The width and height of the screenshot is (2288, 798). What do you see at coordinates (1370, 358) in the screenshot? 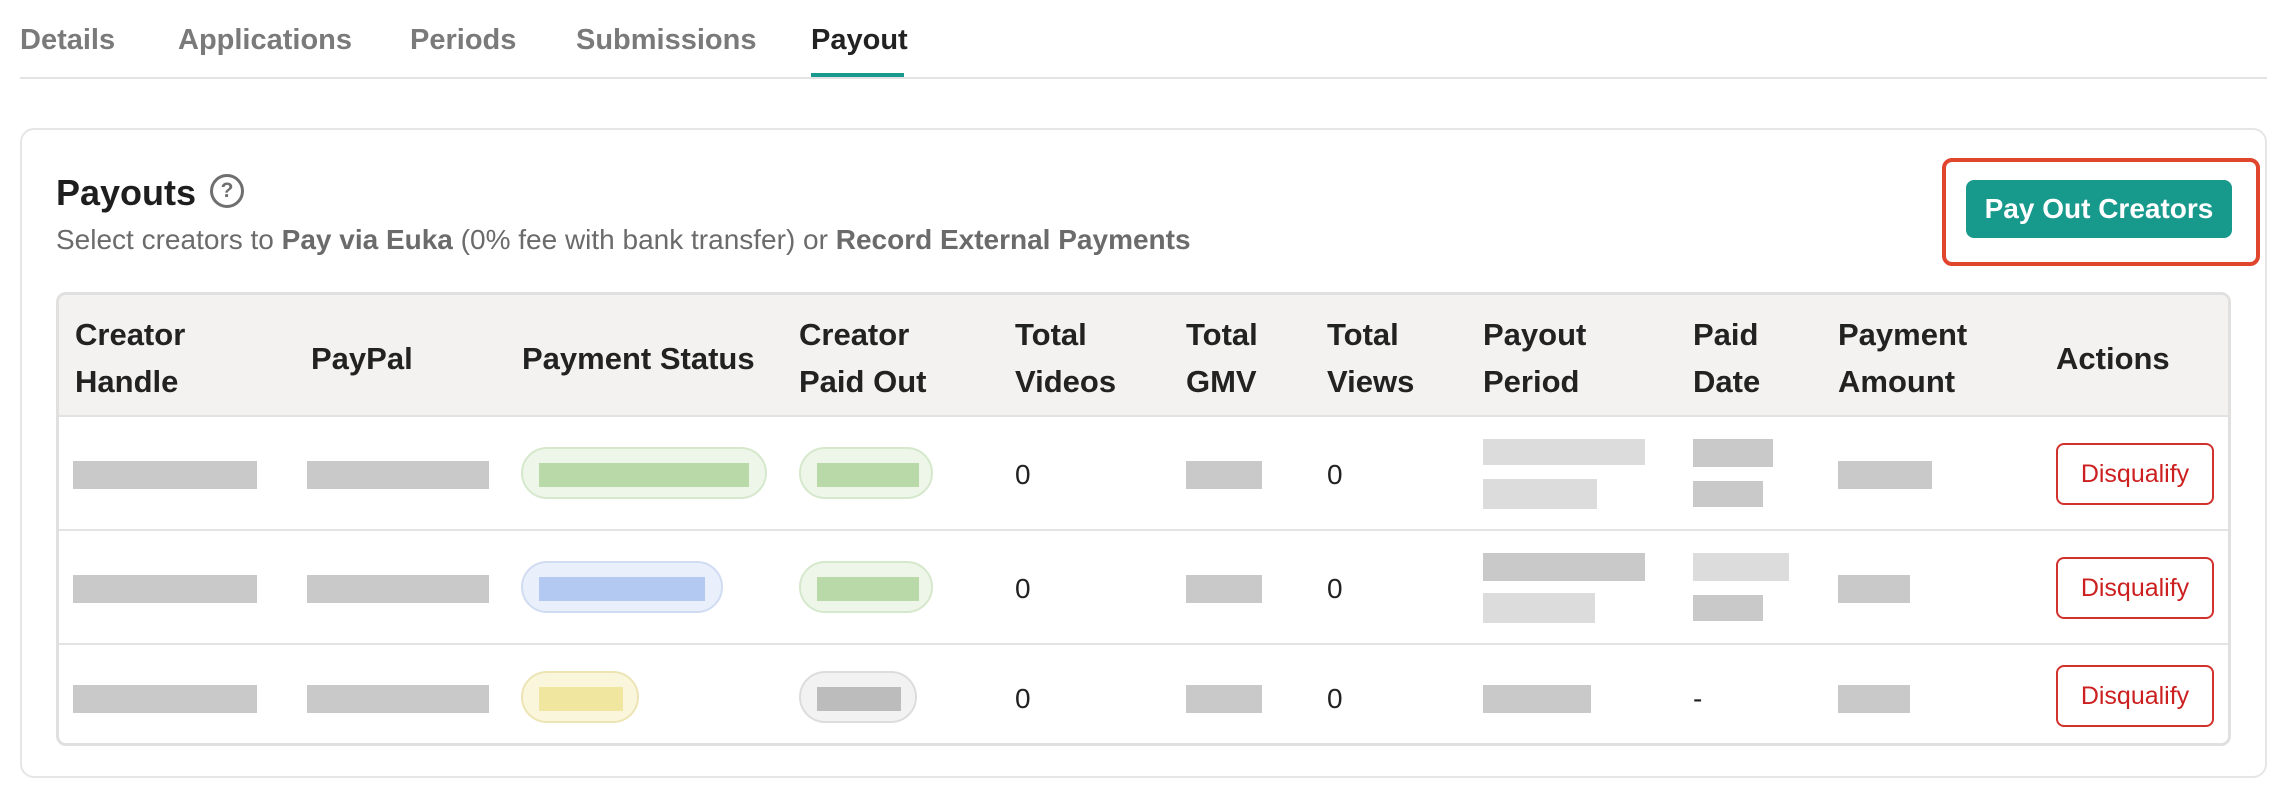
I see `col-total-views: Total Views` at bounding box center [1370, 358].